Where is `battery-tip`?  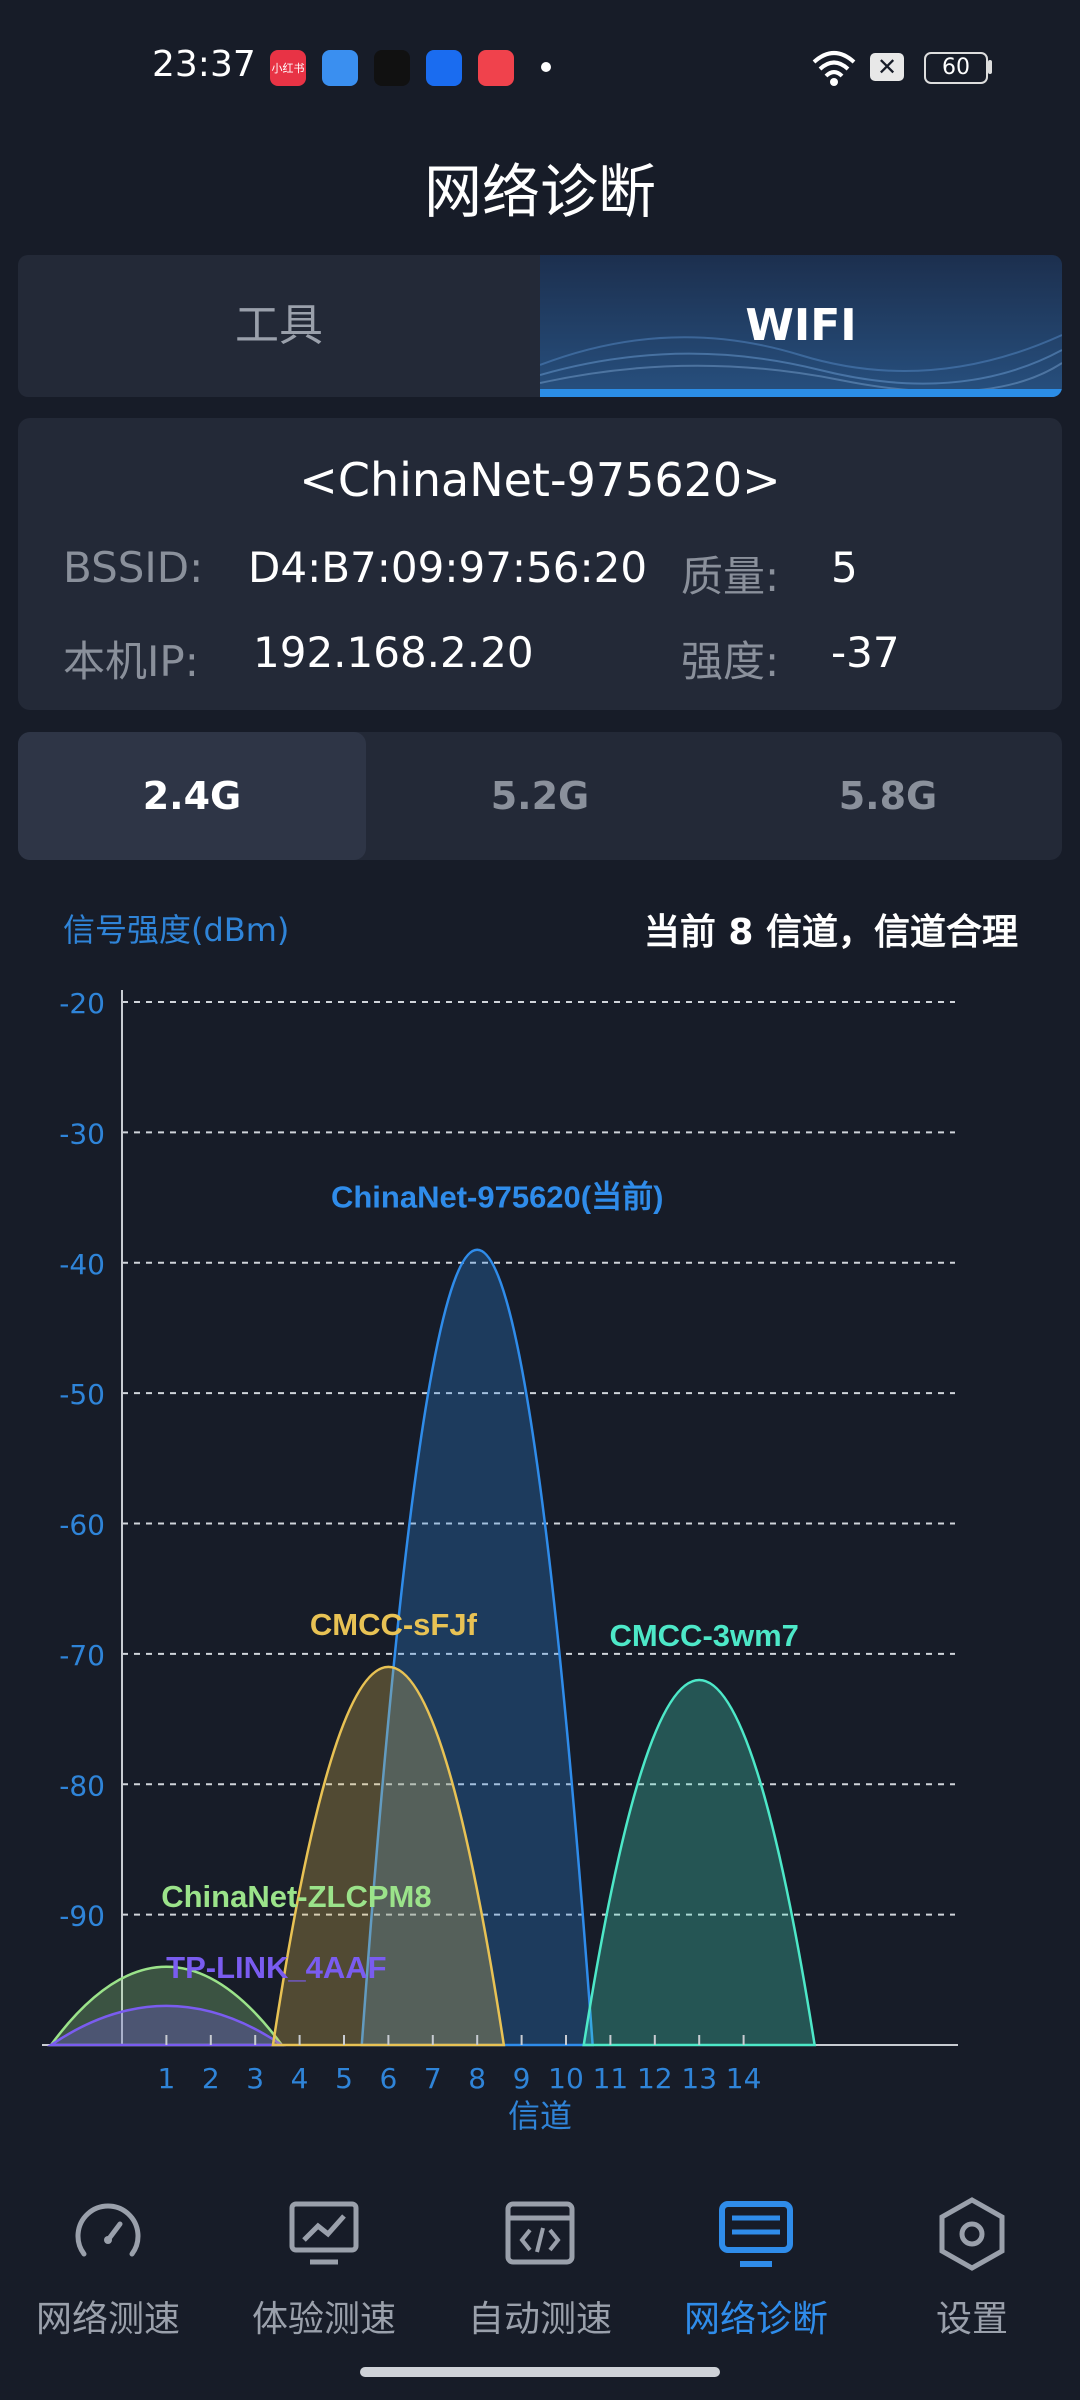
battery-tip is located at coordinates (990, 67).